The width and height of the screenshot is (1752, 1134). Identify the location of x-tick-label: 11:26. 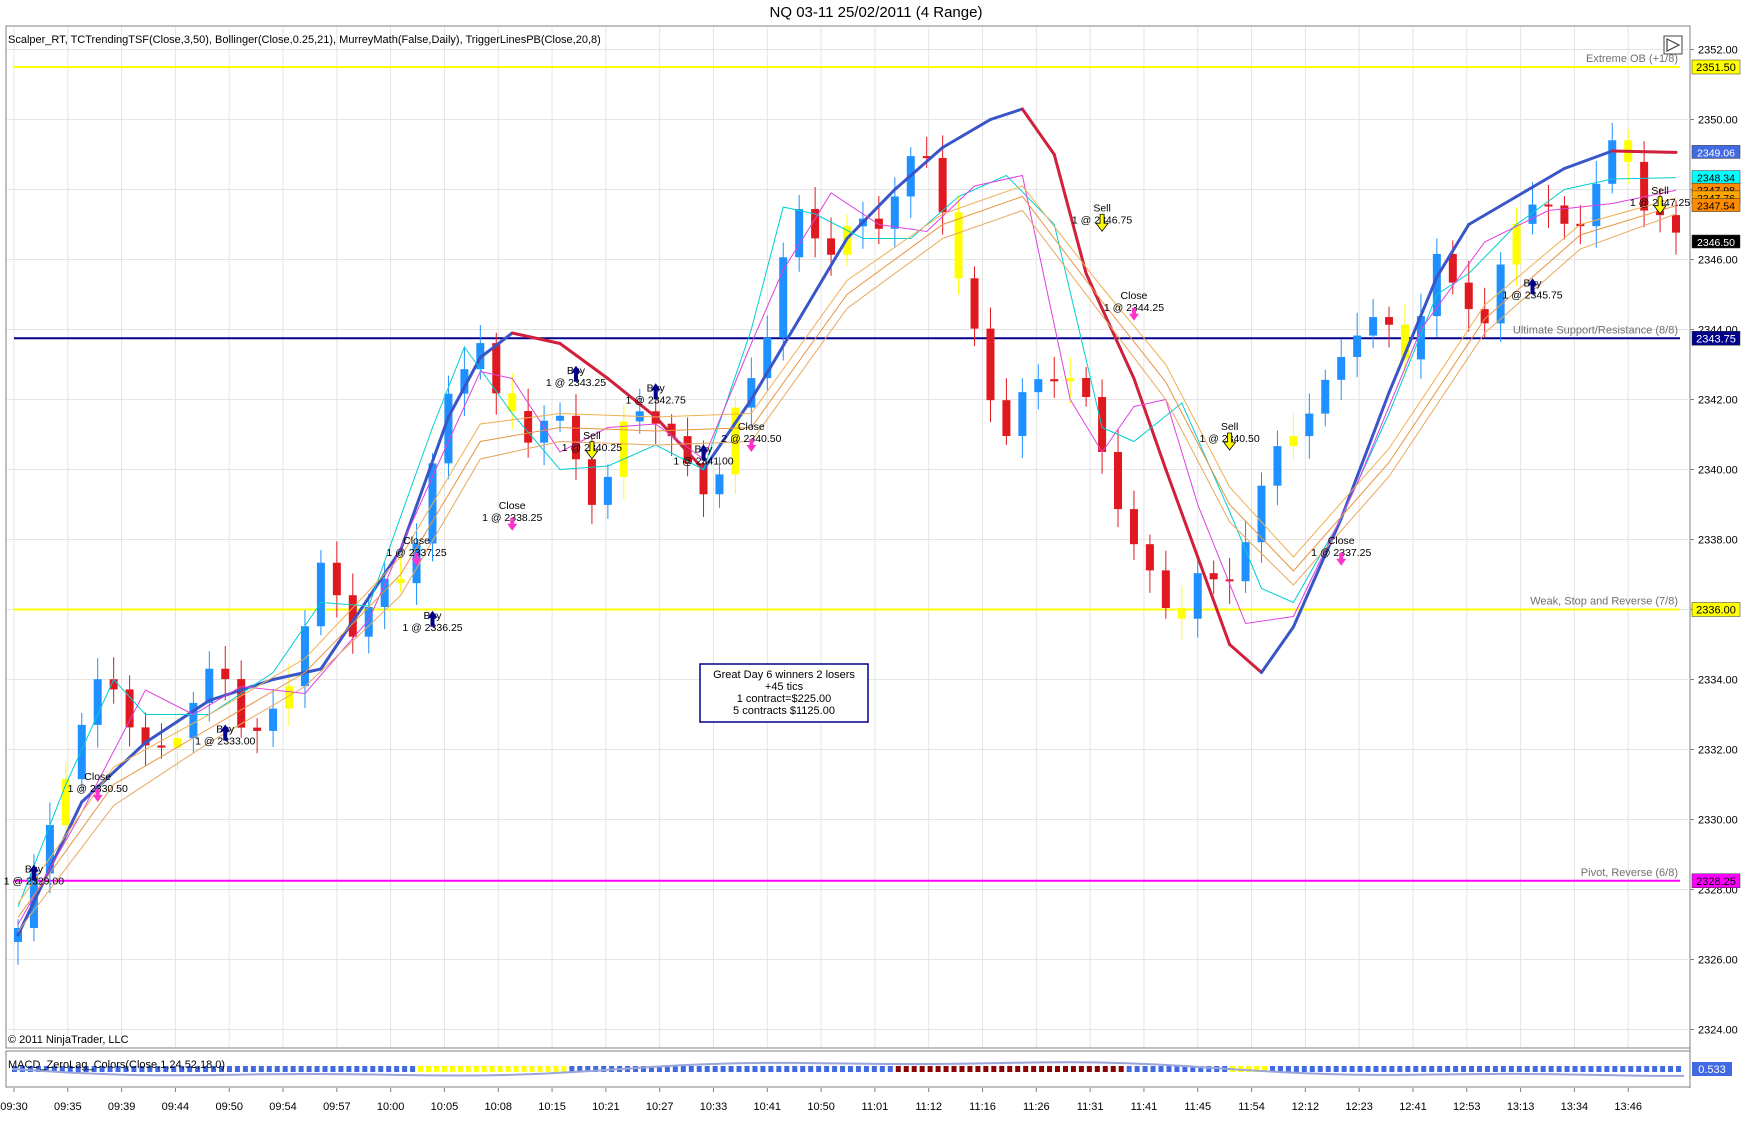
(1036, 1107).